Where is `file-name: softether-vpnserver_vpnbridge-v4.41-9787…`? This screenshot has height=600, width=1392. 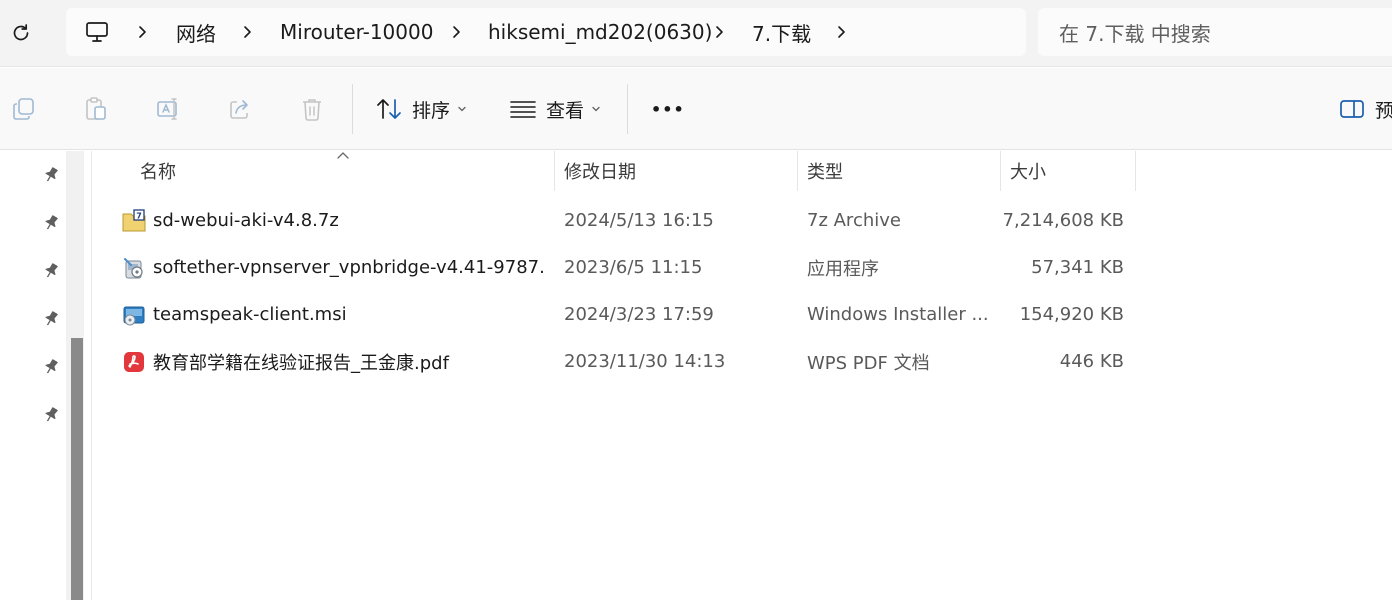
file-name: softether-vpnserver_vpnbridge-v4.41-9787… is located at coordinates (348, 267).